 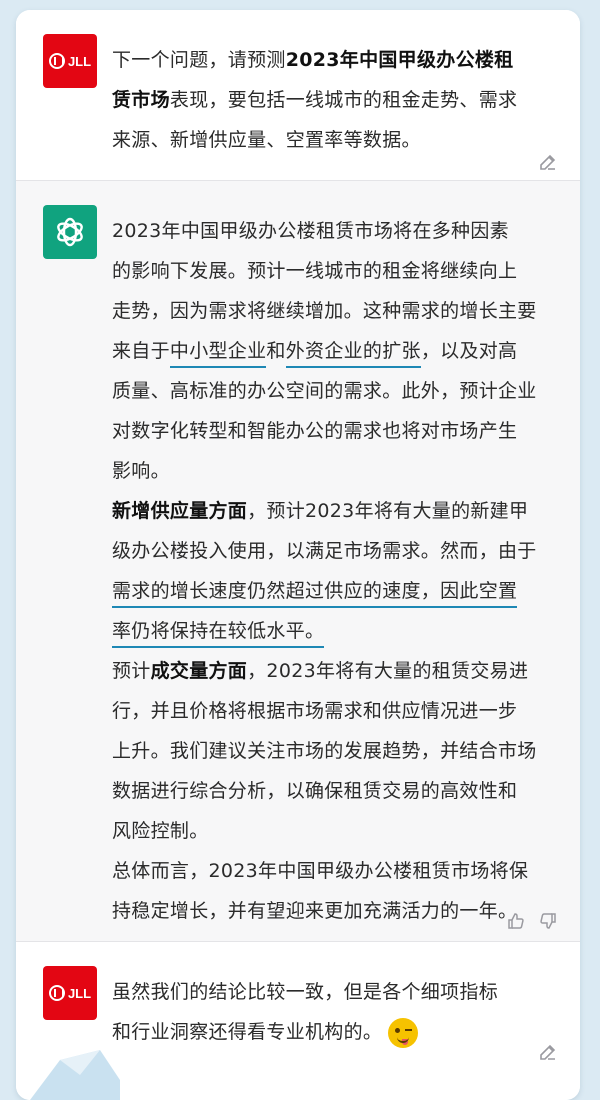 What do you see at coordinates (403, 1032) in the screenshot?
I see `winking-face-emoji` at bounding box center [403, 1032].